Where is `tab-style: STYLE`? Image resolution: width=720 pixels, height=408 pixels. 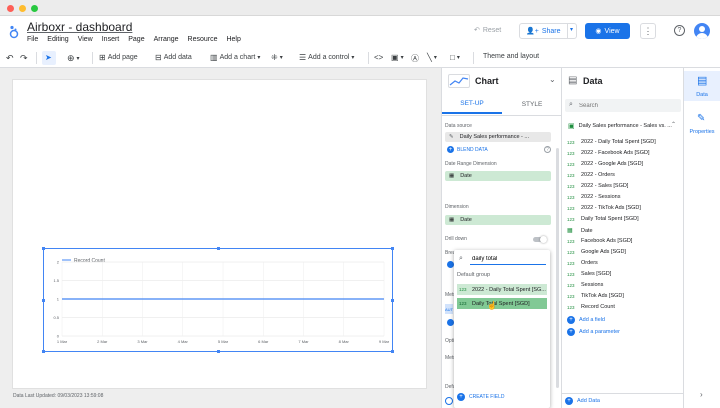
tab-style: STYLE is located at coordinates (532, 104).